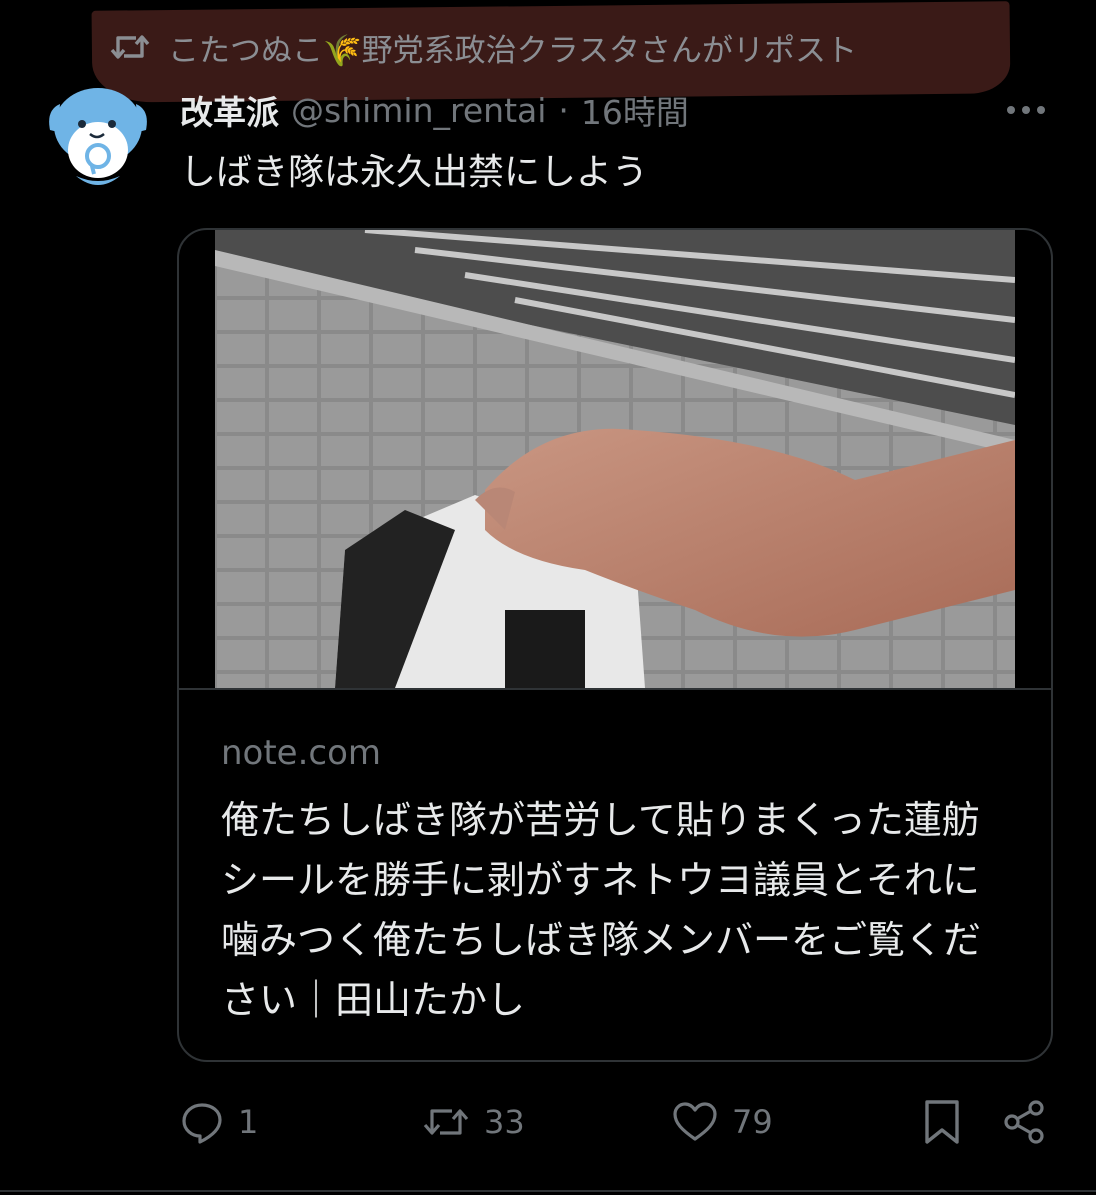  I want to click on card-domain: note.com, so click(301, 753).